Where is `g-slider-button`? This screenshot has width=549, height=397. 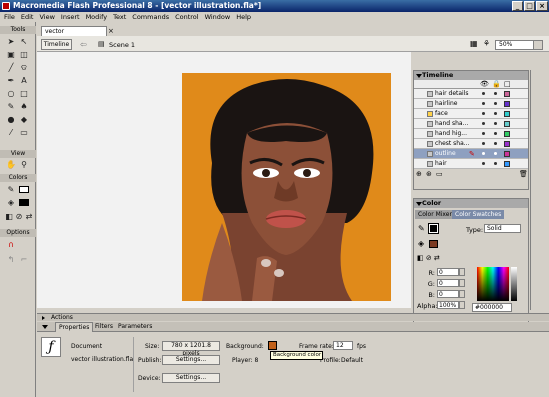
g-slider-button is located at coordinates (462, 283).